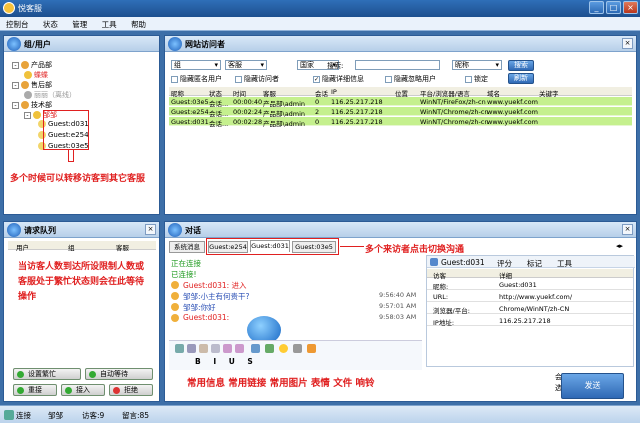 The height and width of the screenshot is (423, 640). What do you see at coordinates (518, 285) in the screenshot?
I see `info-value: Guest:d031` at bounding box center [518, 285].